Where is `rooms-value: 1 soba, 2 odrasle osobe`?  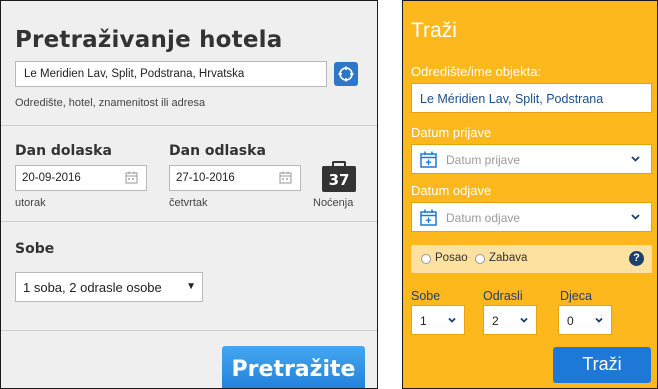 rooms-value: 1 soba, 2 odrasle osobe is located at coordinates (92, 287).